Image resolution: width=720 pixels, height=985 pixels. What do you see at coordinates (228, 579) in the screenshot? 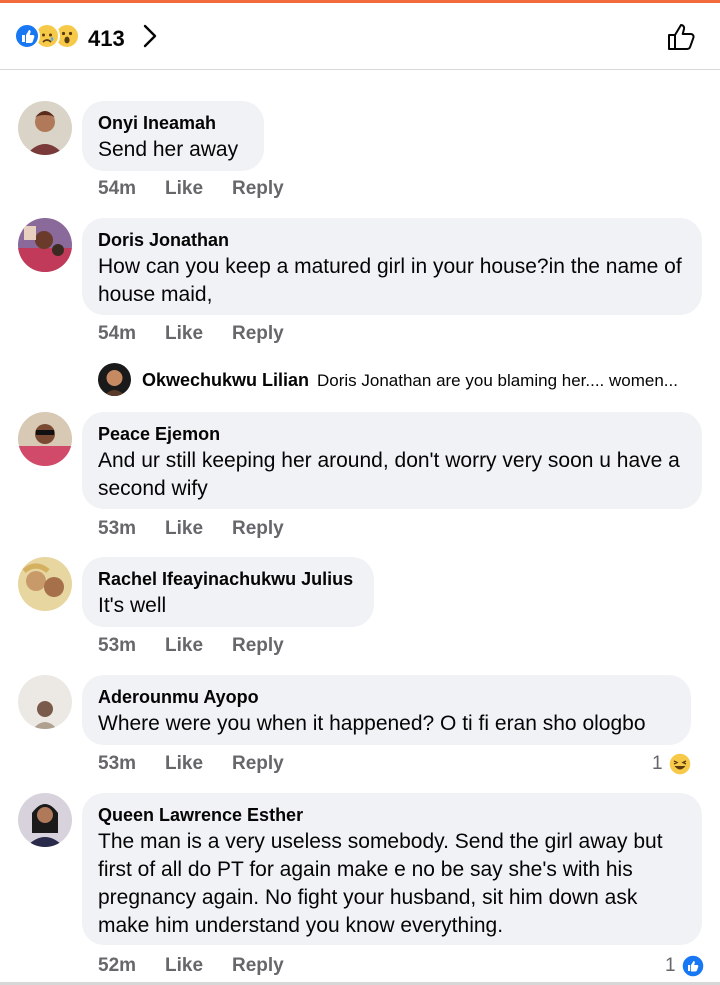
I see `comment-author: Rachel Ifeayinachukwu Julius` at bounding box center [228, 579].